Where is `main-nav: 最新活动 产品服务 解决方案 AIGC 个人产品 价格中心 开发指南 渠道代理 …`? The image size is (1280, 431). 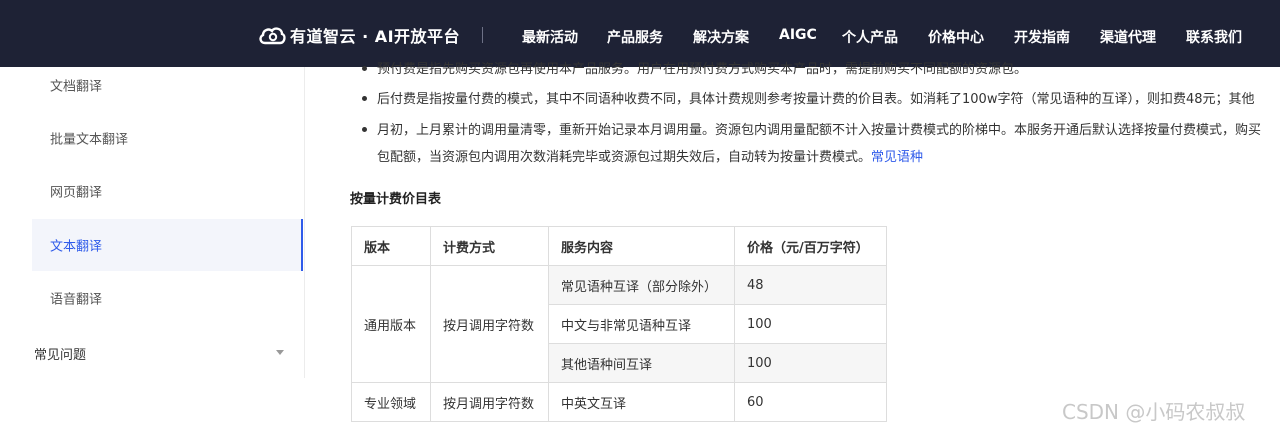
main-nav: 最新活动 产品服务 解决方案 AIGC 个人产品 价格中心 开发指南 渠道代理 … is located at coordinates (640, 37).